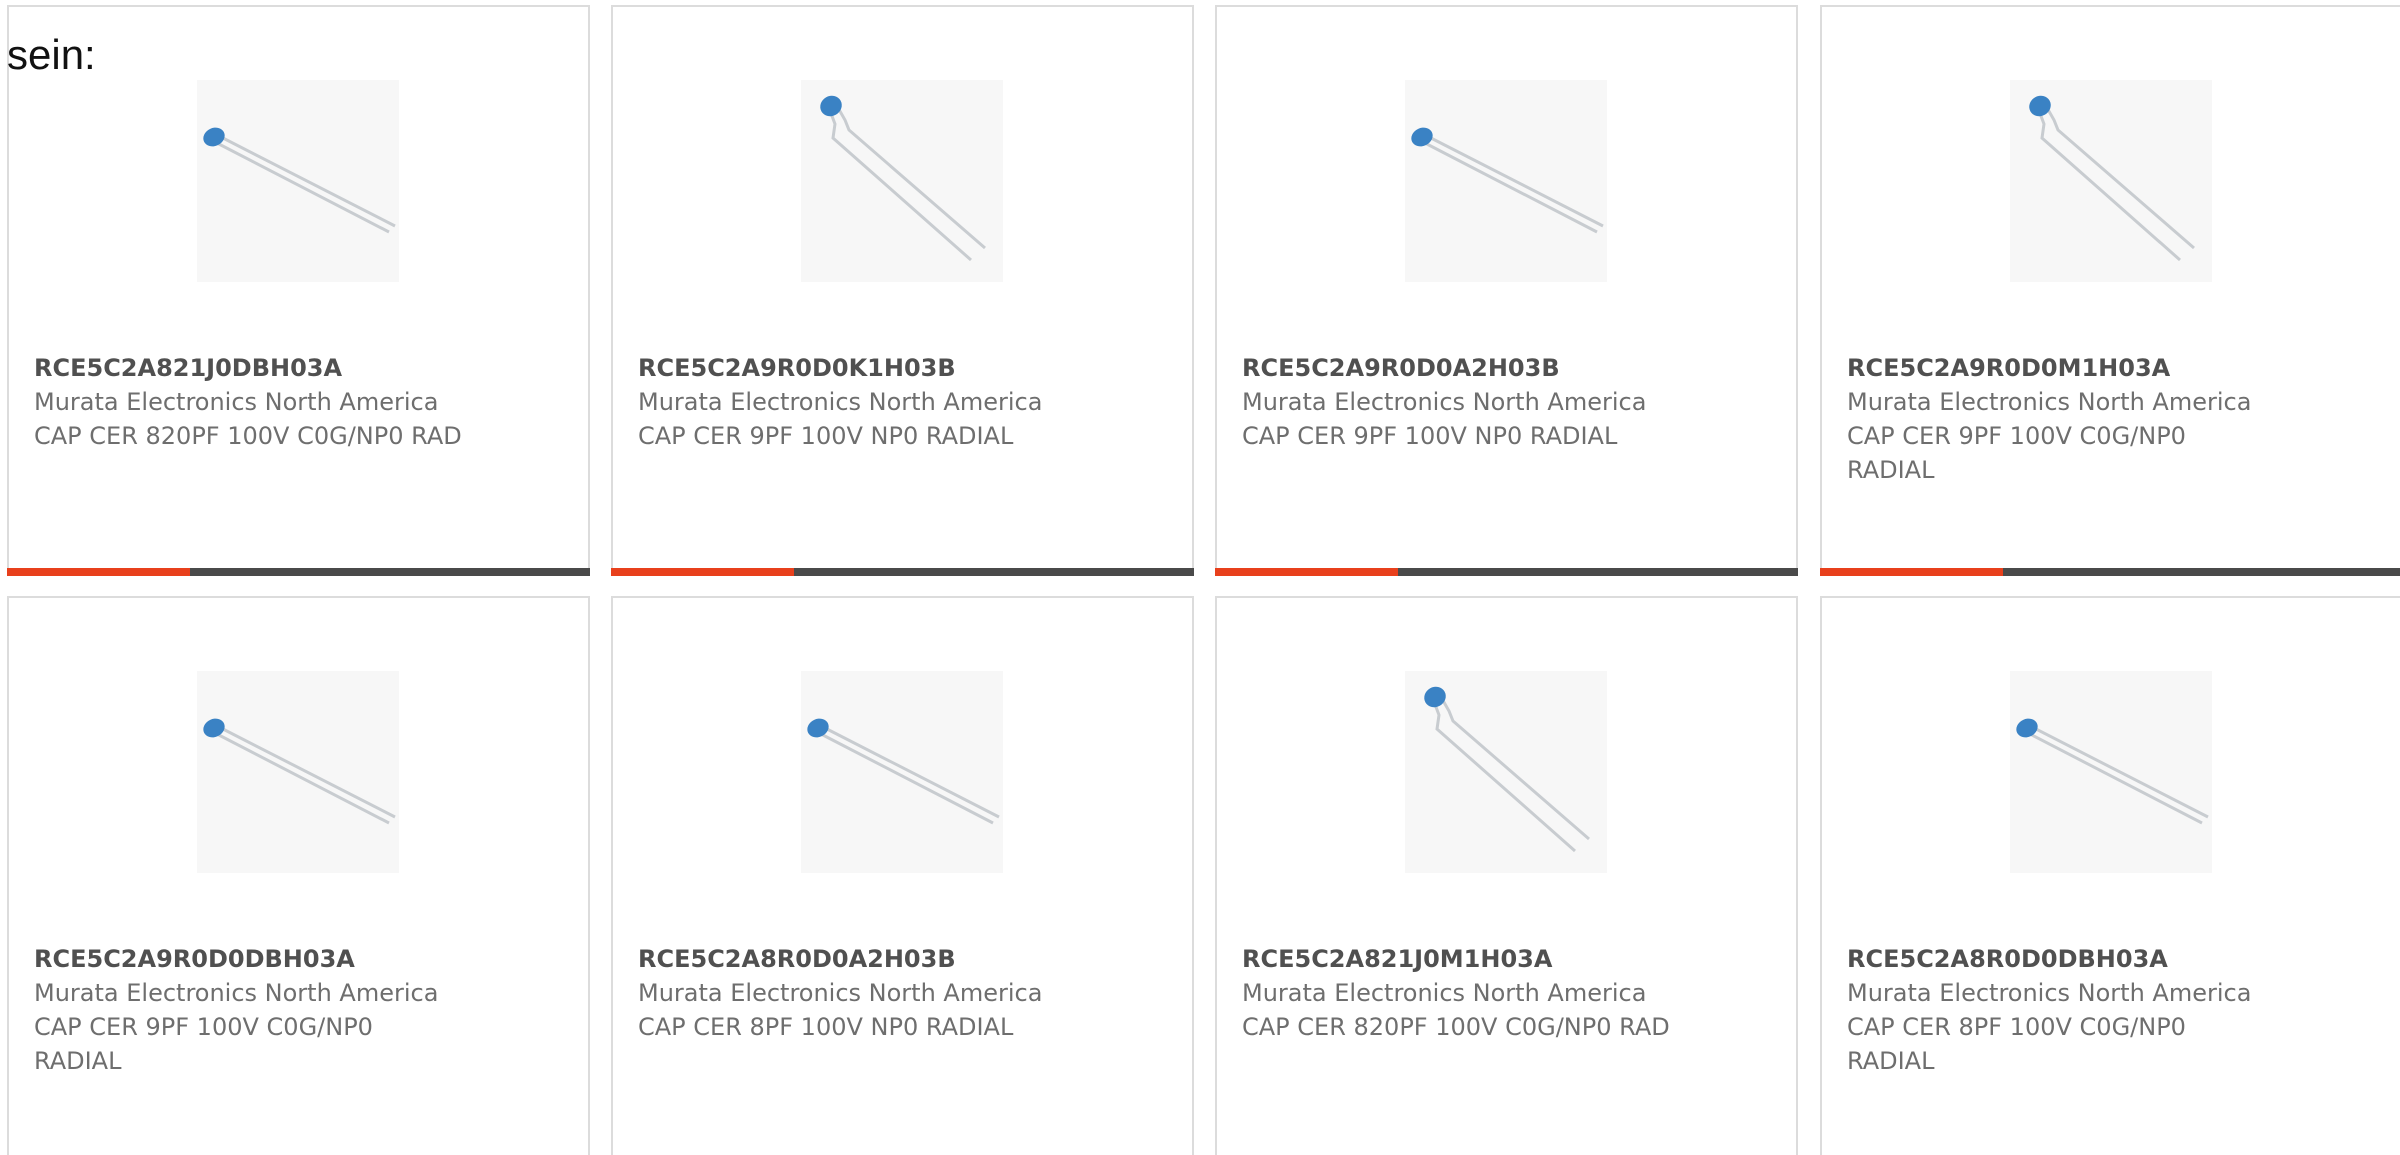 This screenshot has height=1155, width=2400. Describe the element at coordinates (853, 959) in the screenshot. I see `part-number-link: RCE5C2A8R0D0A2H03B` at that location.